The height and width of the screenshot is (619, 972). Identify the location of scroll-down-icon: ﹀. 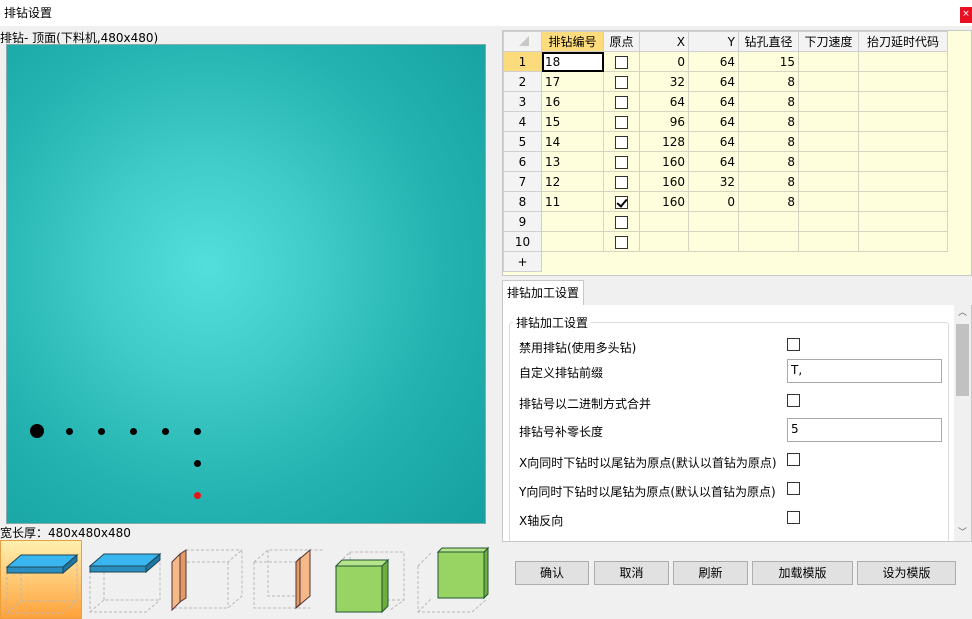
(962, 533).